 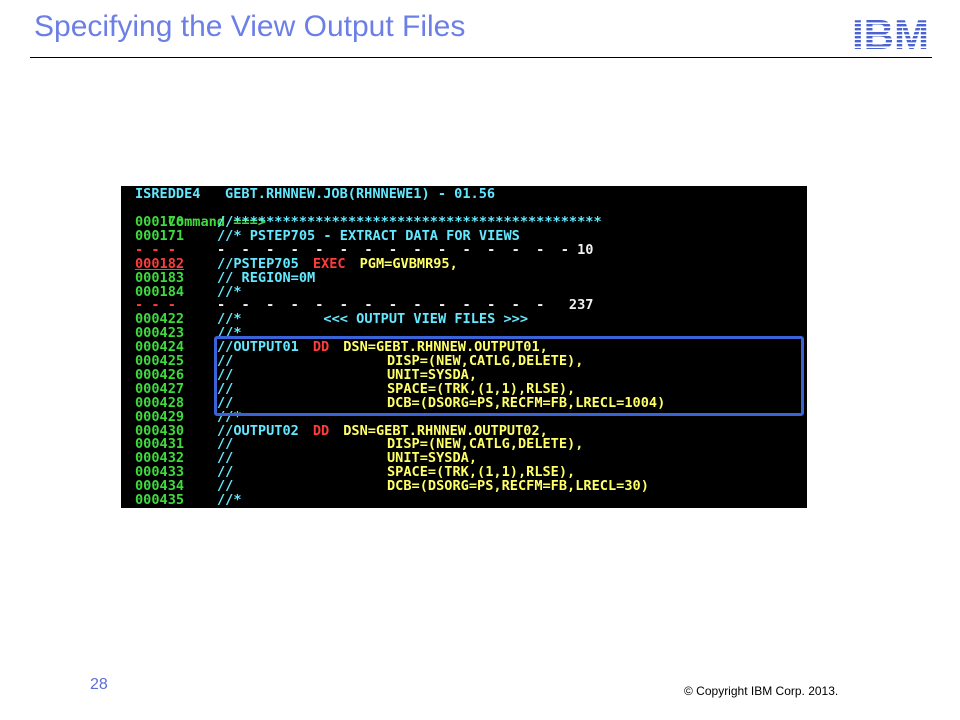 I want to click on line-number: 000432, so click(x=160, y=458).